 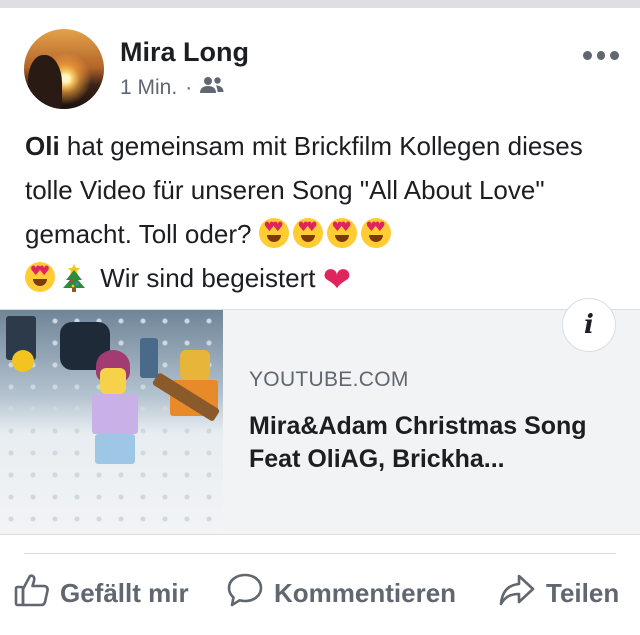 What do you see at coordinates (212, 88) in the screenshot?
I see `friends-icon` at bounding box center [212, 88].